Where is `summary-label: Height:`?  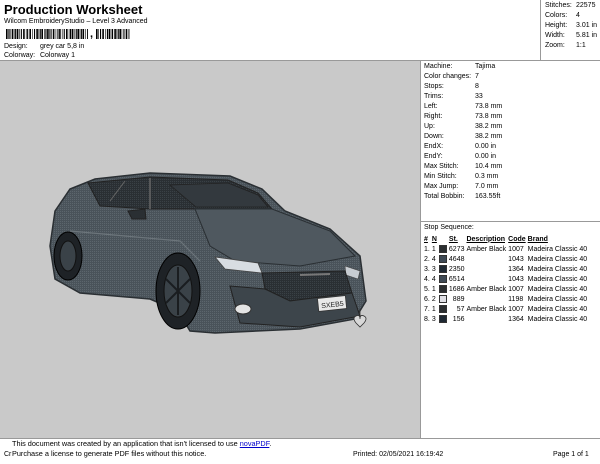
summary-label: Height: is located at coordinates (556, 25).